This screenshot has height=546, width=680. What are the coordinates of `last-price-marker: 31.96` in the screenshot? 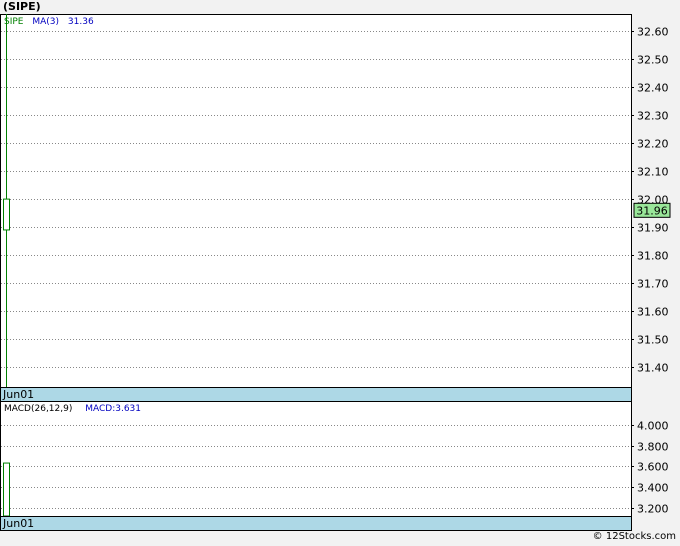 It's located at (652, 210).